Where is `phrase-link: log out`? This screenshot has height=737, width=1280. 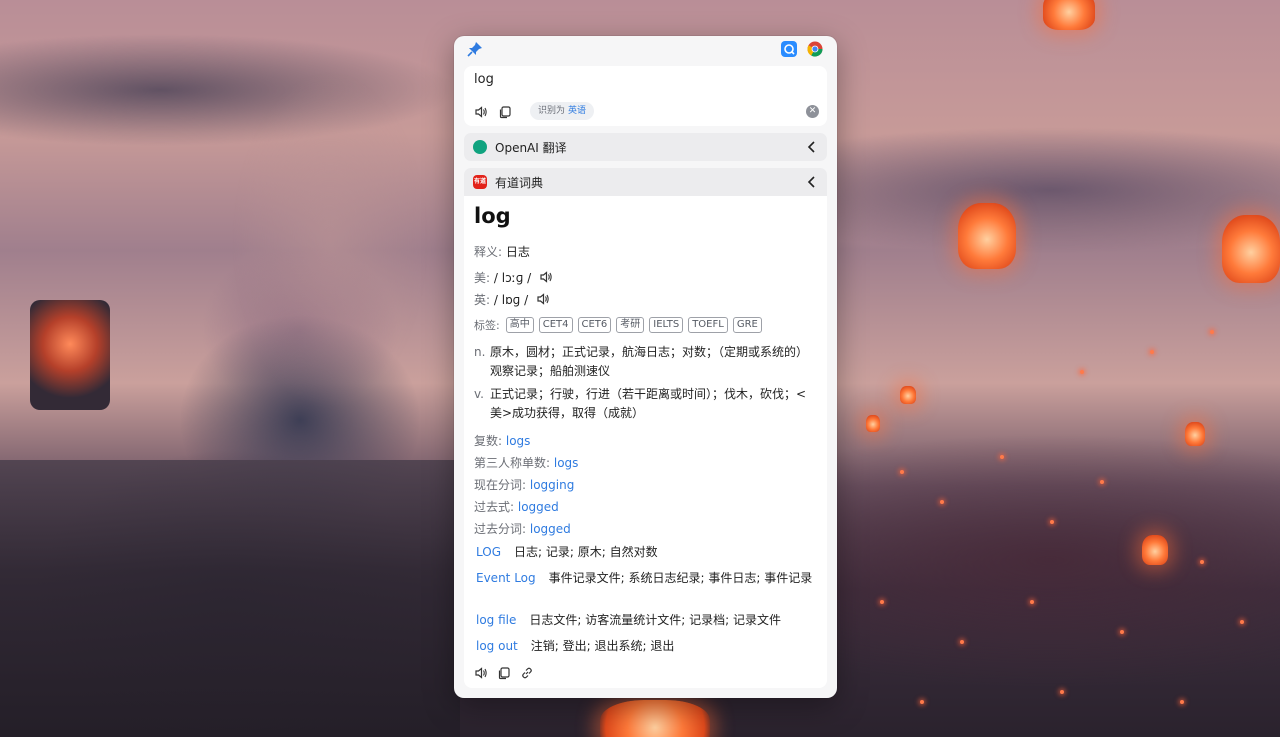 phrase-link: log out is located at coordinates (497, 646).